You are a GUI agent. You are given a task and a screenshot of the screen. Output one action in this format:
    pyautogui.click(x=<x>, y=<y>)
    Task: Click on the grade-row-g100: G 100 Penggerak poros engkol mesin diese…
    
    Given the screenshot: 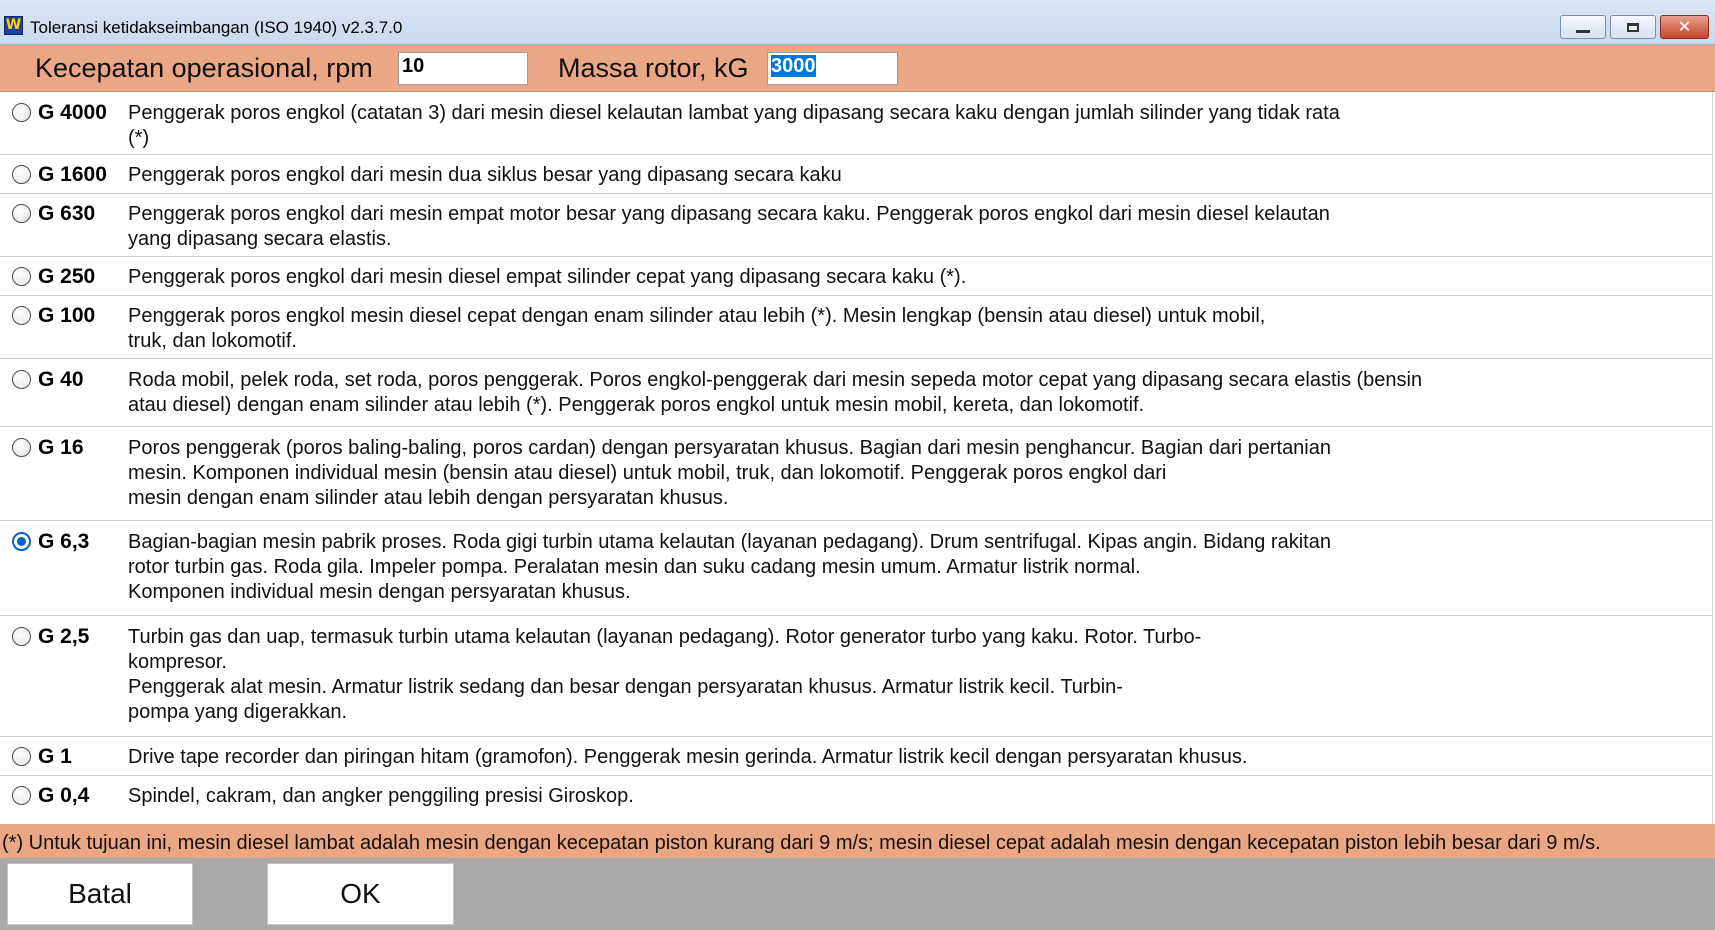 What is the action you would take?
    pyautogui.click(x=856, y=327)
    